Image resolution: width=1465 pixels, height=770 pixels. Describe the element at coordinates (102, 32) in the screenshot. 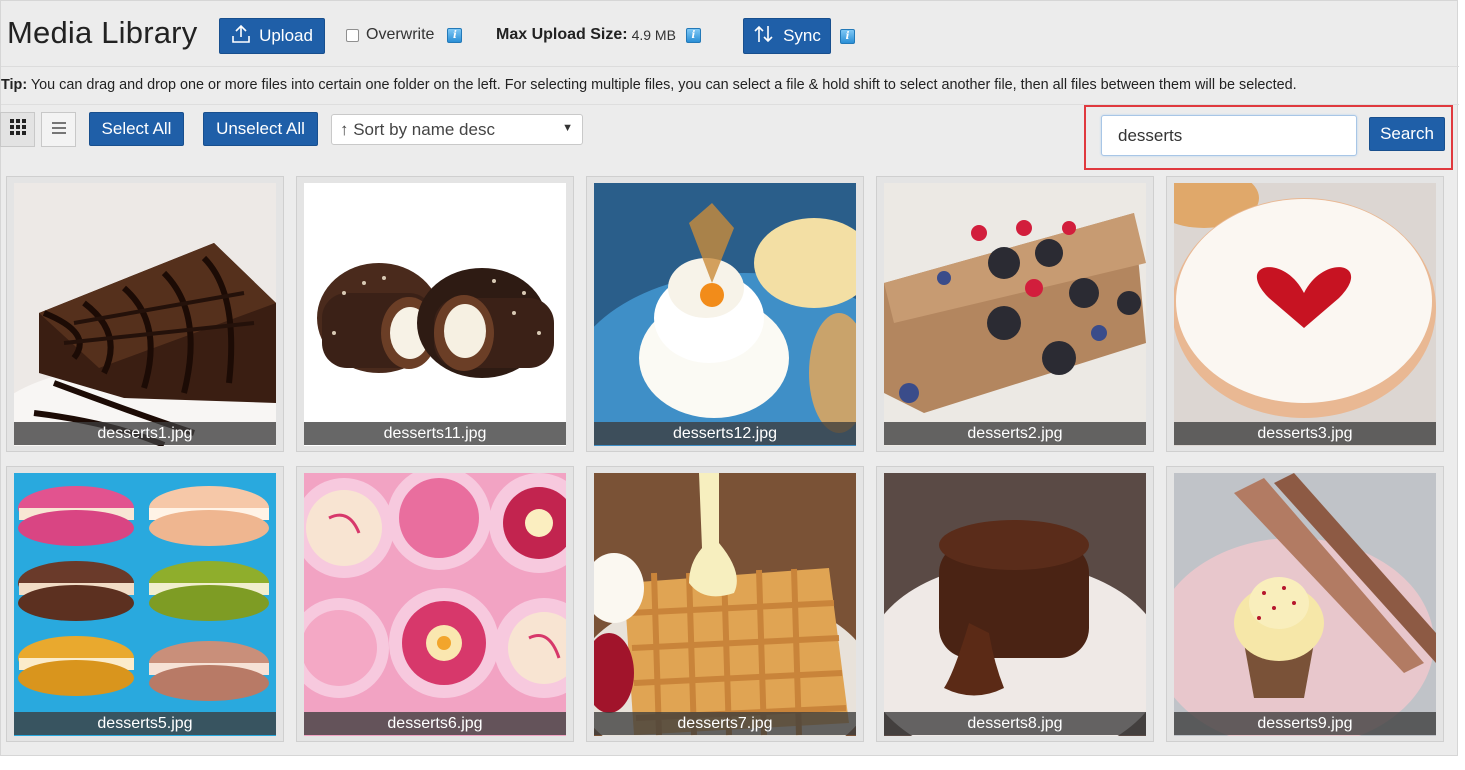

I see `page-title: Media Library` at that location.